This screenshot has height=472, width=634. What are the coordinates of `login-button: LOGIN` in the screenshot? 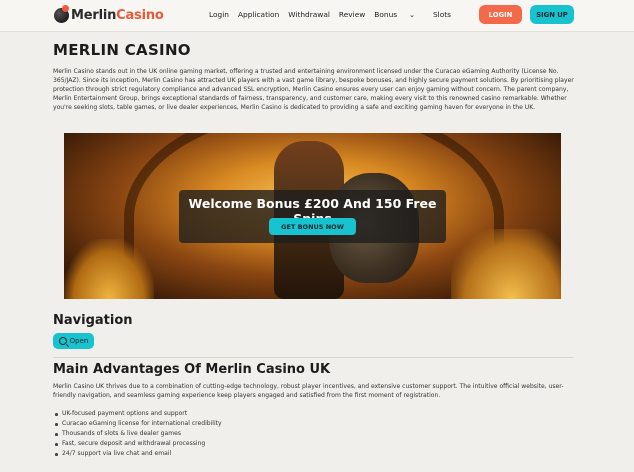 It's located at (500, 14).